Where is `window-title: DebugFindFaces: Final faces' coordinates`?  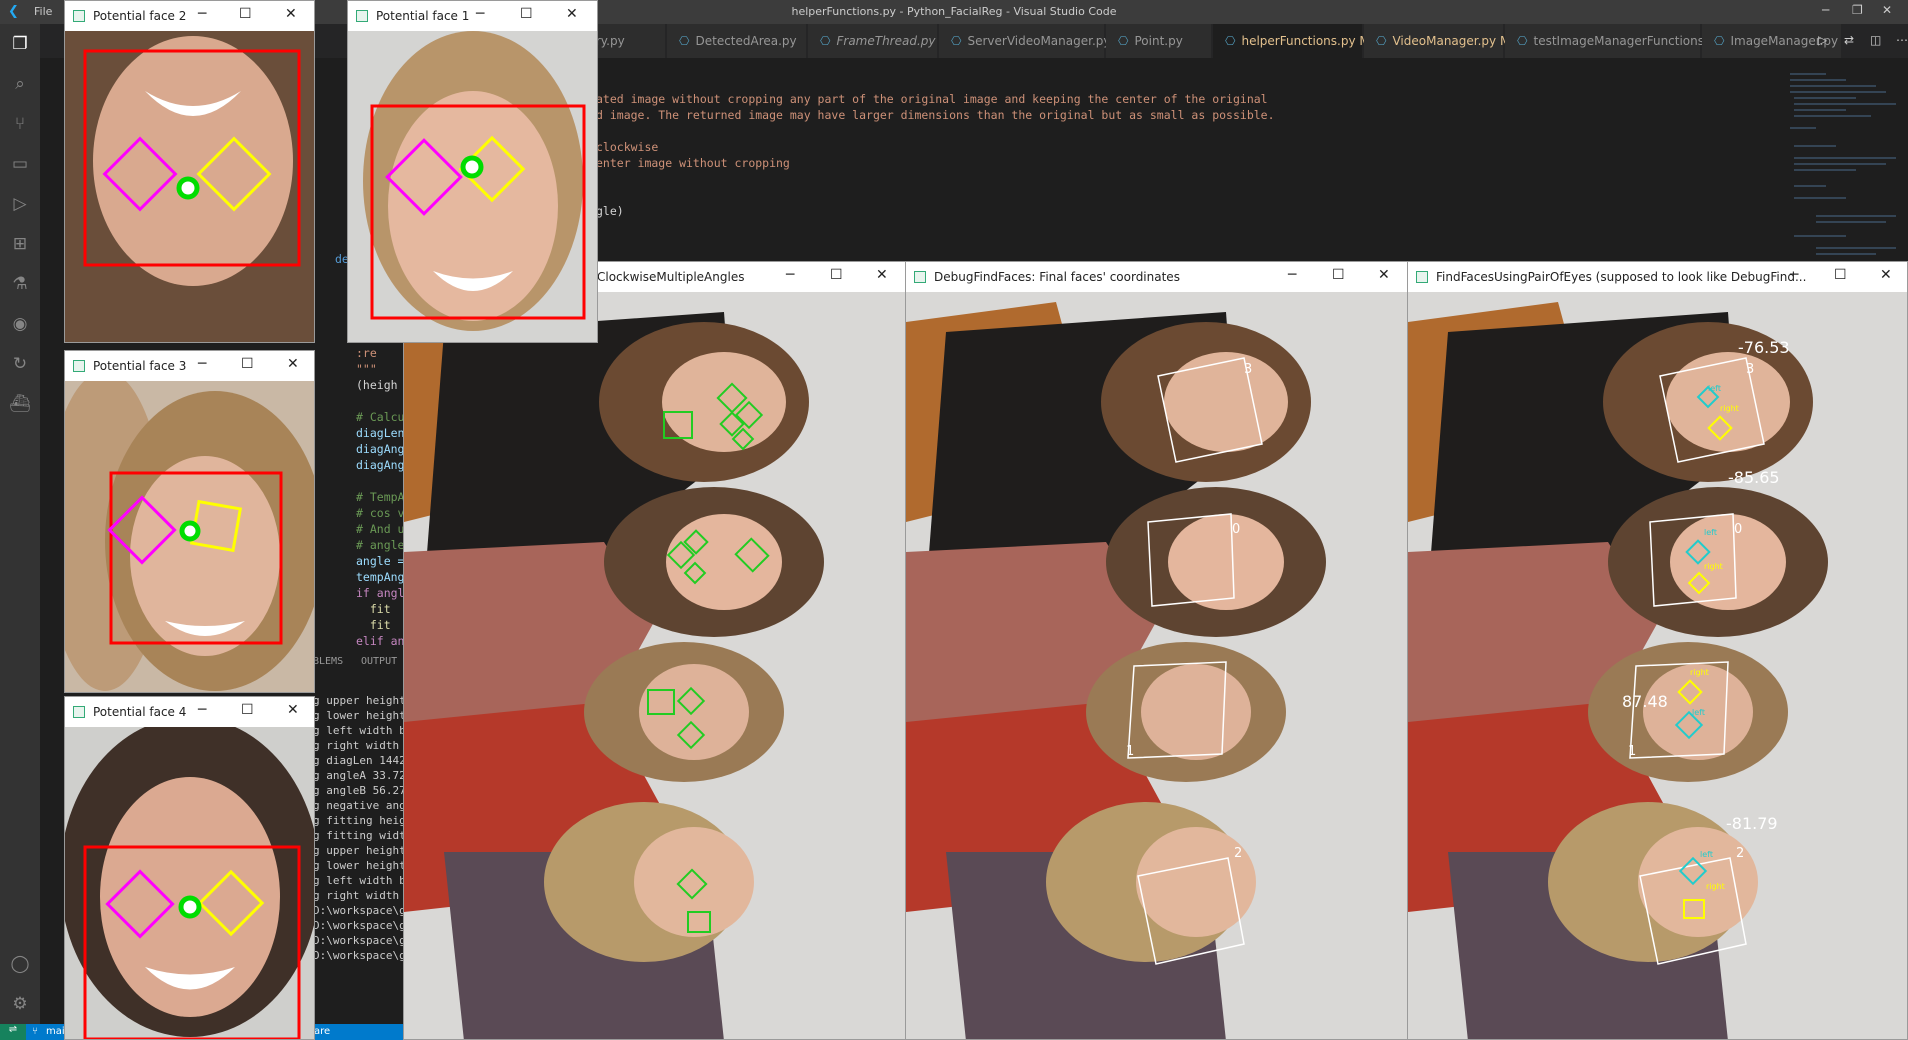
window-title: DebugFindFaces: Final faces' coordinates is located at coordinates (1057, 277).